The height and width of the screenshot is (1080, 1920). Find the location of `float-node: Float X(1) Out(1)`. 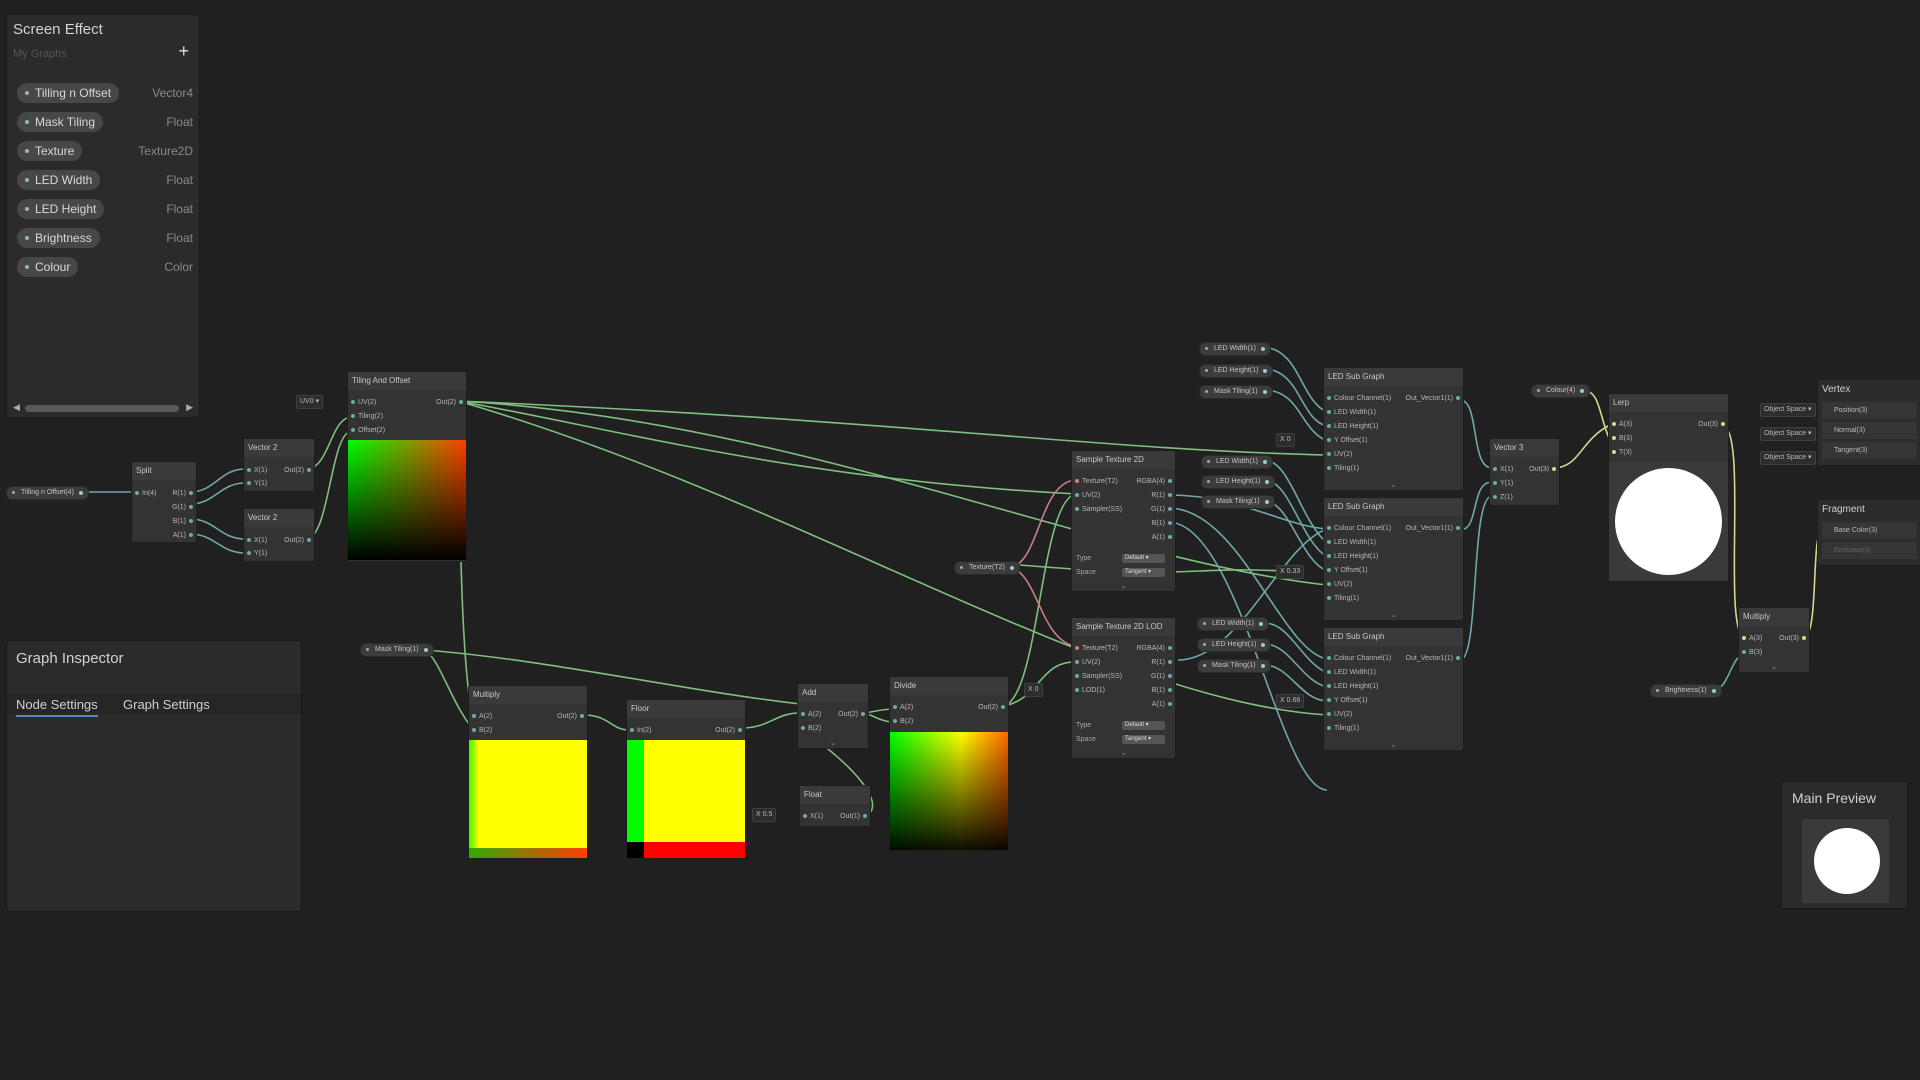

float-node: Float X(1) Out(1) is located at coordinates (835, 806).